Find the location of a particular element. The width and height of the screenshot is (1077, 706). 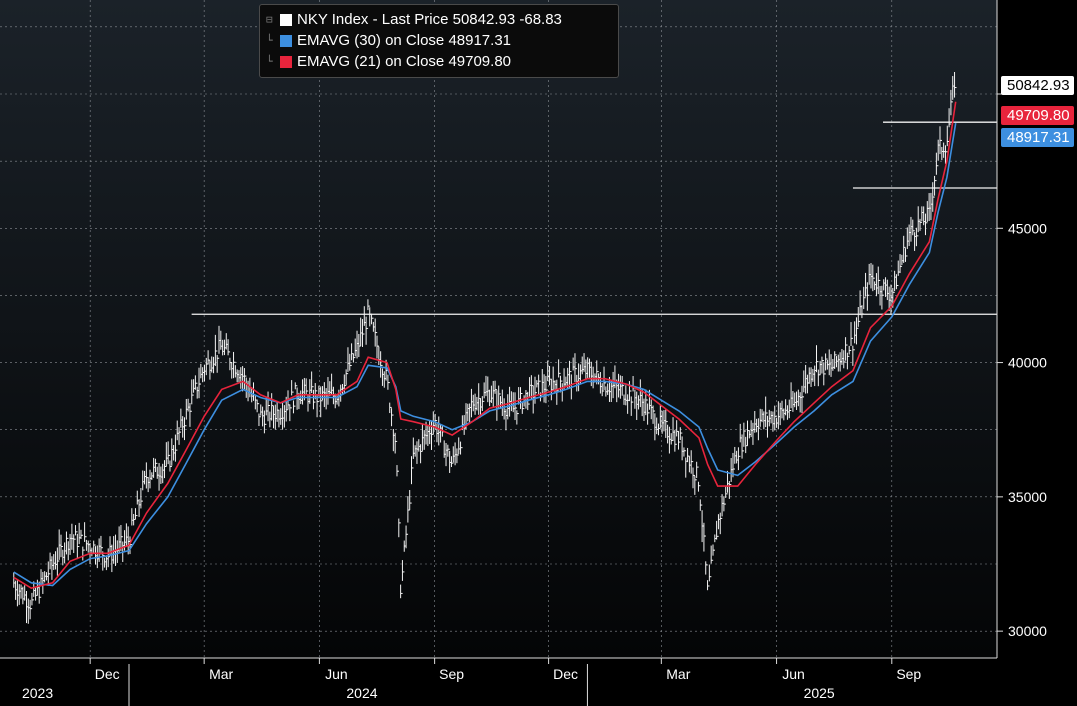

ema30-swatch is located at coordinates (286, 40).